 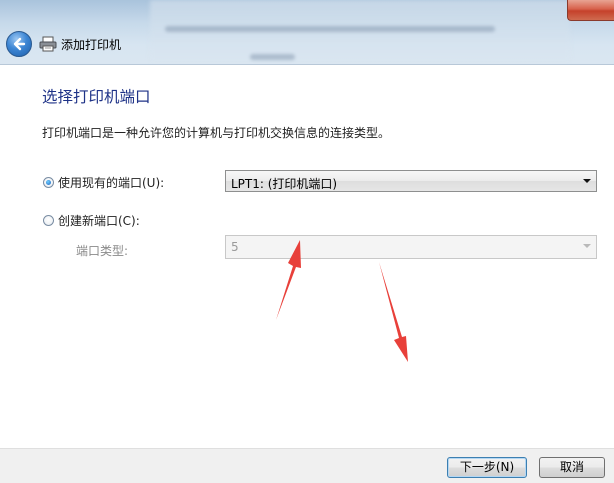 What do you see at coordinates (284, 184) in the screenshot?
I see `existing-port-select-value: LPT1: (打印机端口)` at bounding box center [284, 184].